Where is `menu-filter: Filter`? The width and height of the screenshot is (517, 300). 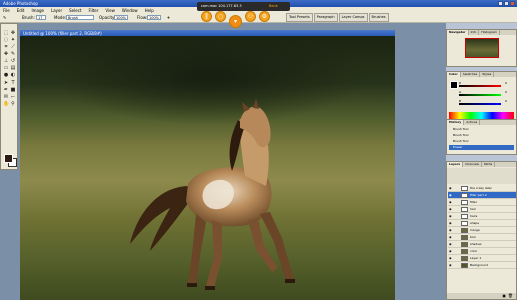
menu-filter: Filter is located at coordinates (93, 10).